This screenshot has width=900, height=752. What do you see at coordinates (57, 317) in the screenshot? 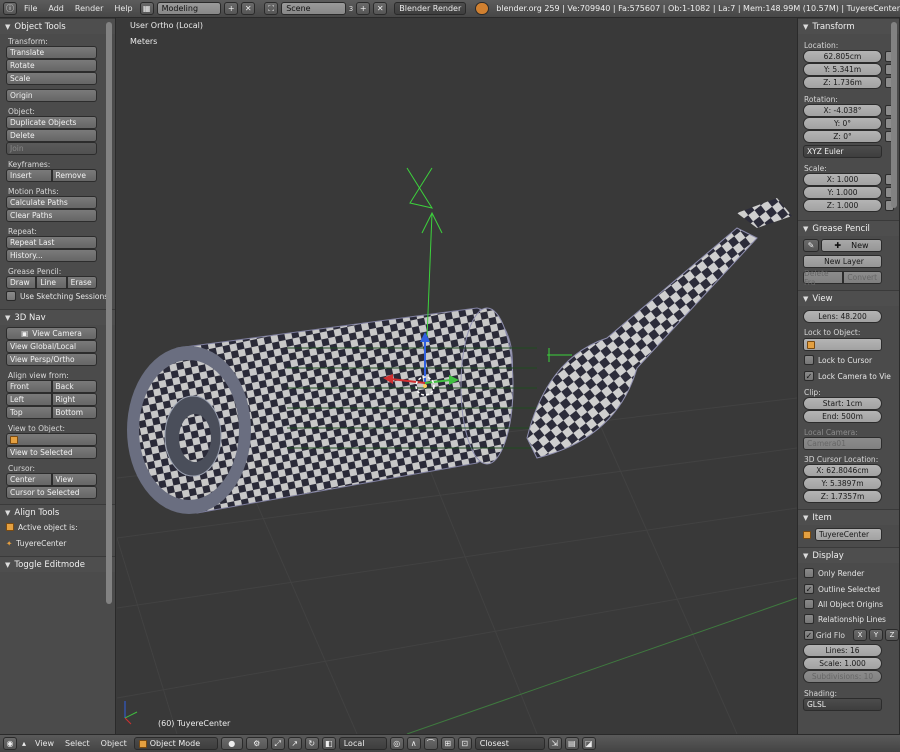
I see `3d-nav-header: ▼ 3D Nav` at bounding box center [57, 317].